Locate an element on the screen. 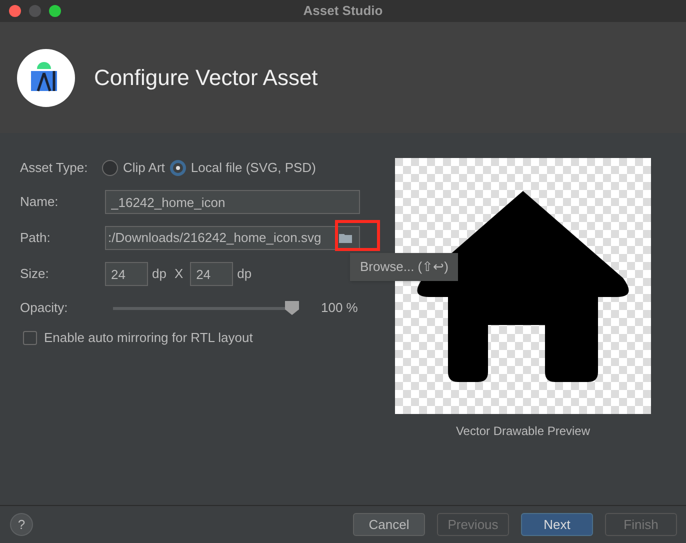  close-window-button is located at coordinates (15, 11).